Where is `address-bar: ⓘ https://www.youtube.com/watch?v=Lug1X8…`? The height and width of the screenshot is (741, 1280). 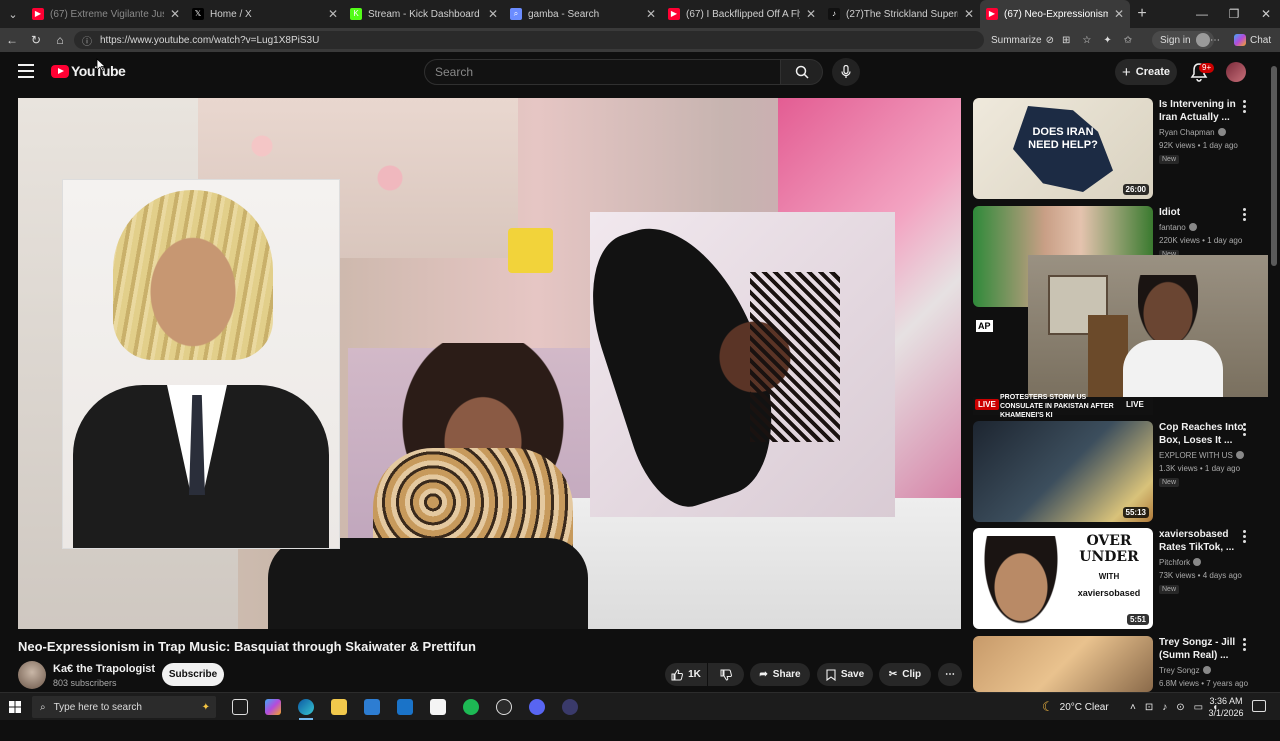
address-bar: ⓘ https://www.youtube.com/watch?v=Lug1X8… is located at coordinates (529, 40).